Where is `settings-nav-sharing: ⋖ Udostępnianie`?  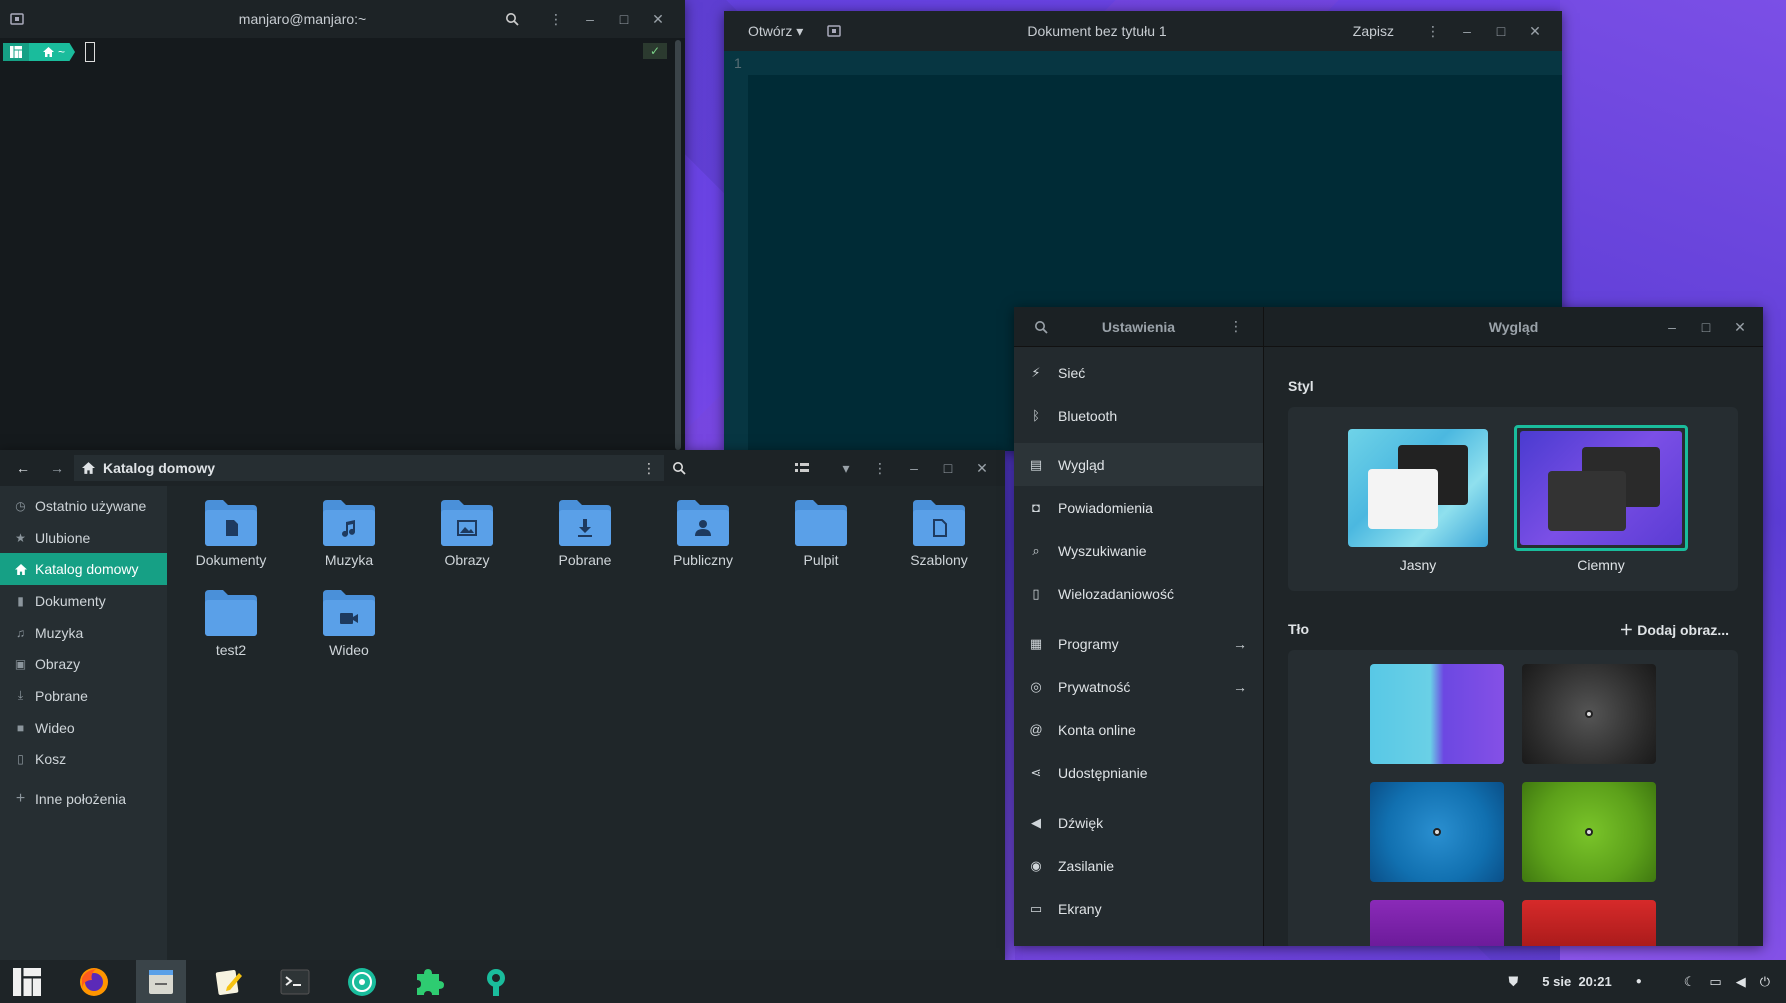 settings-nav-sharing: ⋖ Udostępnianie is located at coordinates (1138, 772).